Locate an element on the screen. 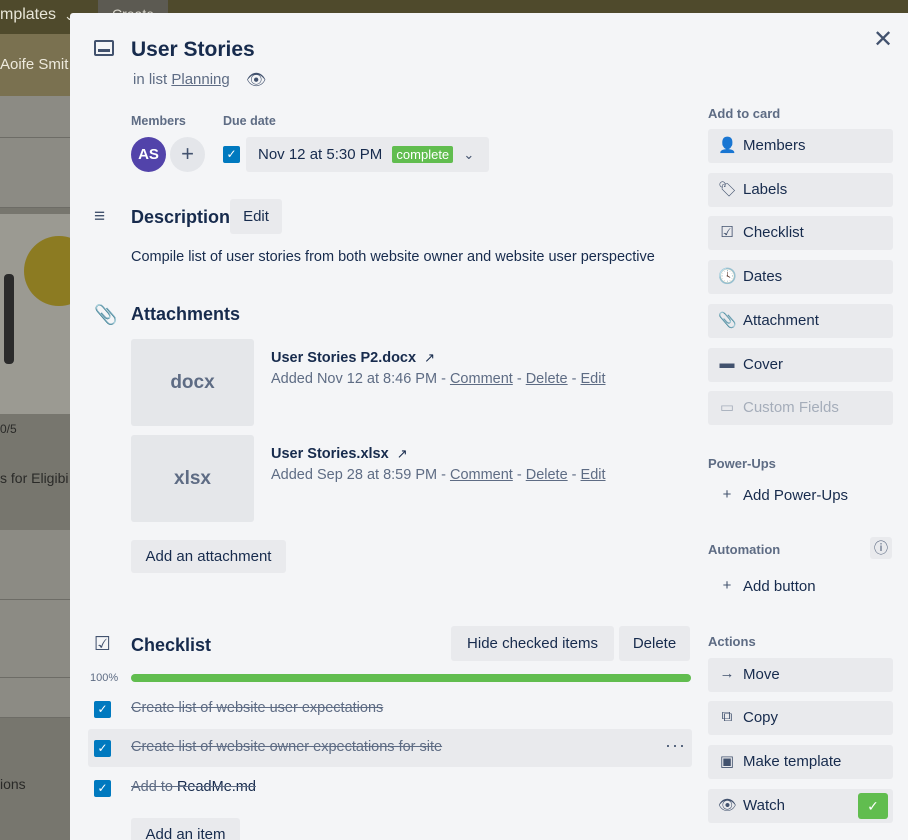  checklist-item-text: Create list of website user expectations is located at coordinates (257, 708).